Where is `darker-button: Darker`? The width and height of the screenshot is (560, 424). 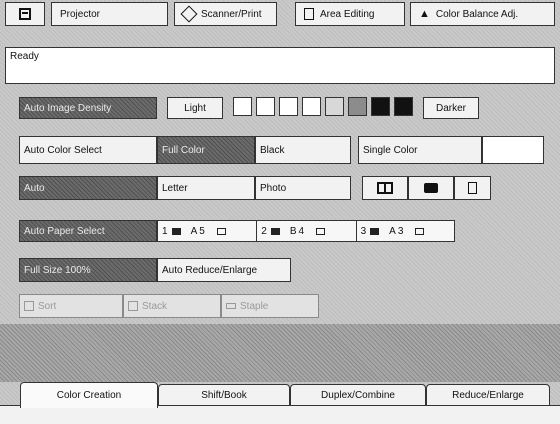 darker-button: Darker is located at coordinates (451, 108).